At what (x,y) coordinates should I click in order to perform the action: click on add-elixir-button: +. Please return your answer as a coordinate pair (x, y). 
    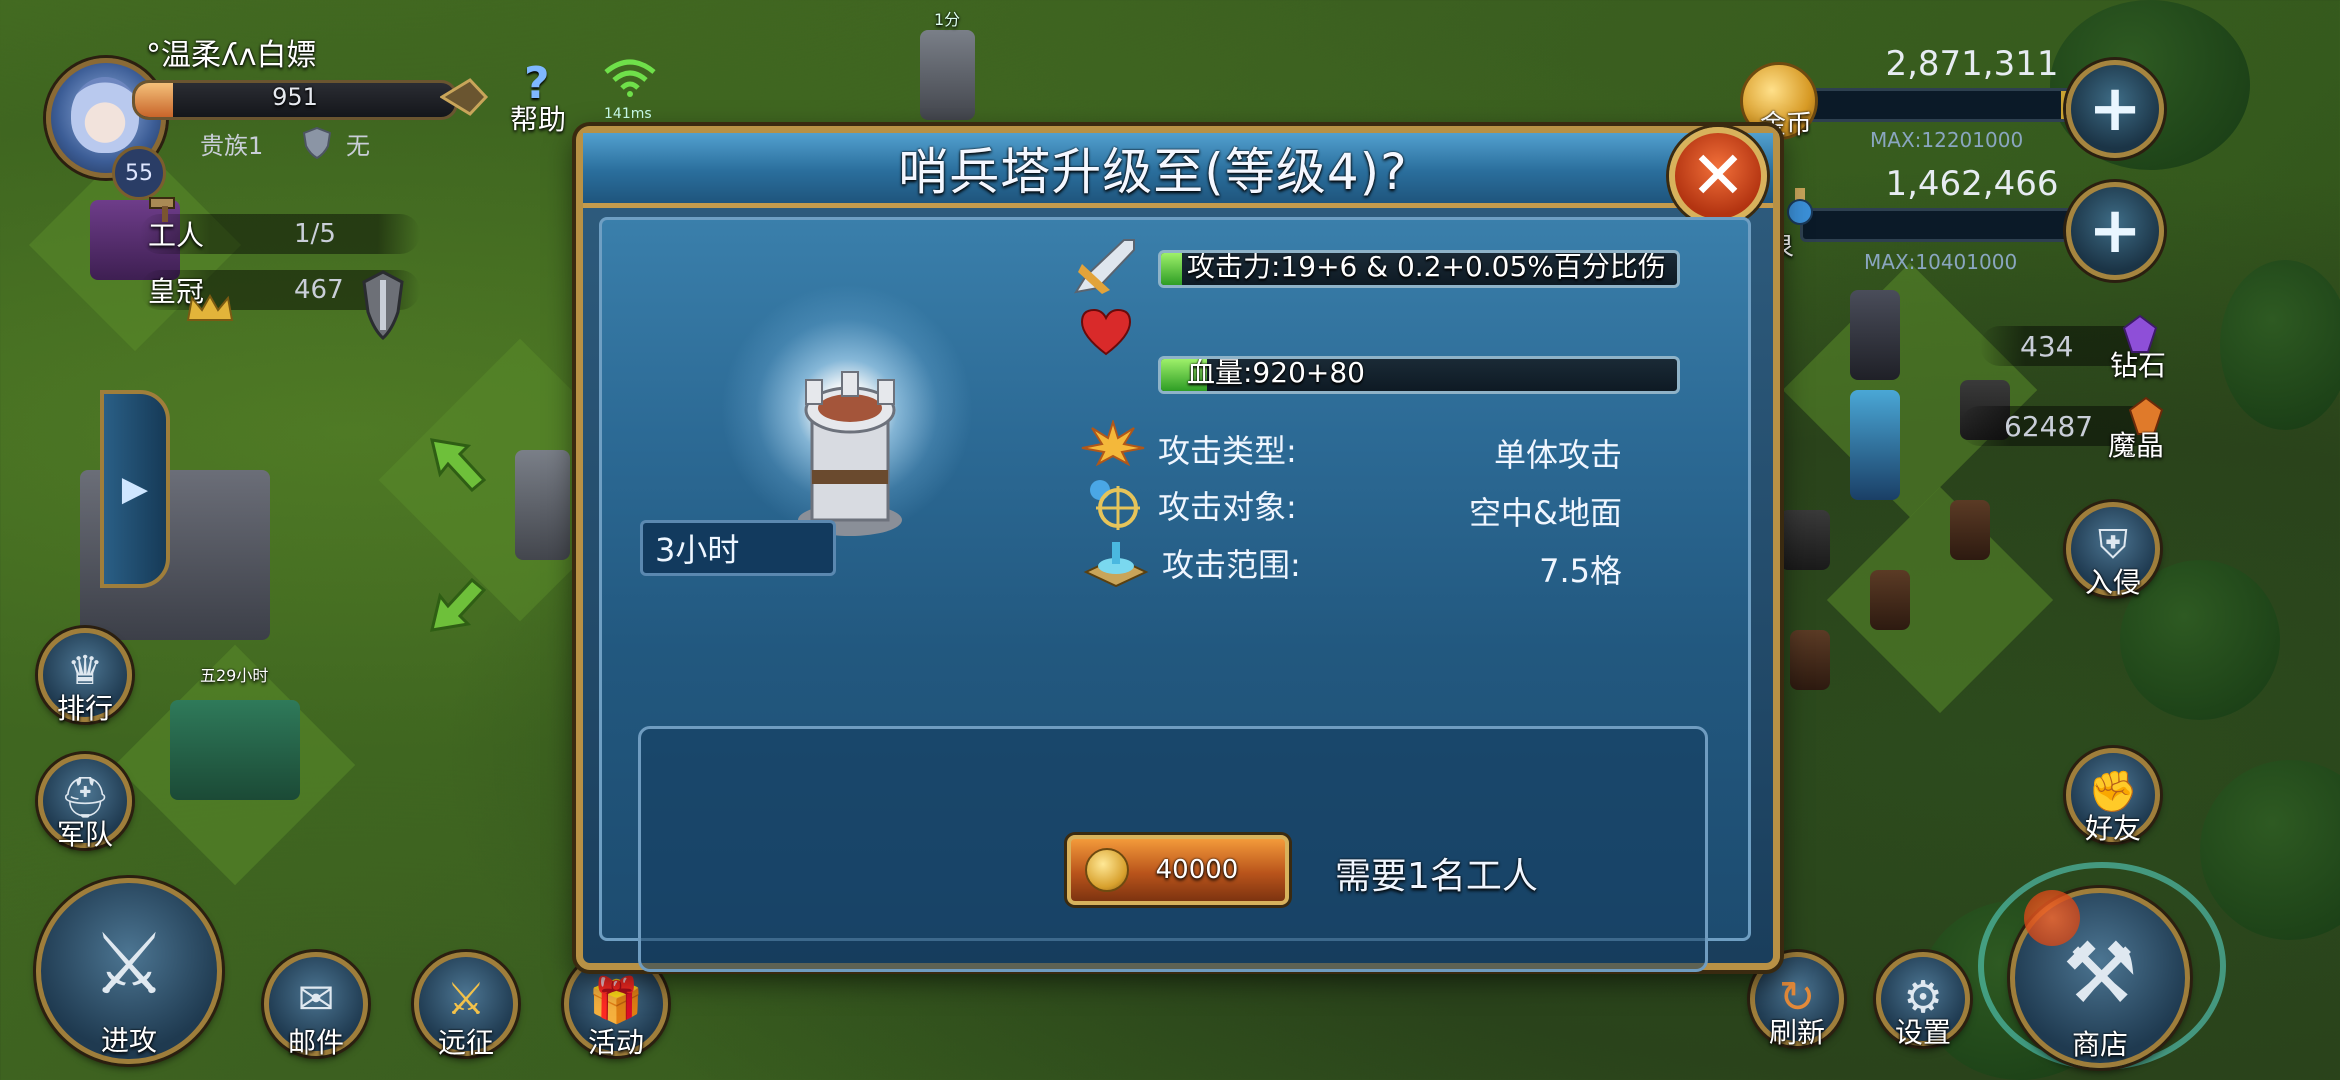
    Looking at the image, I should click on (2115, 231).